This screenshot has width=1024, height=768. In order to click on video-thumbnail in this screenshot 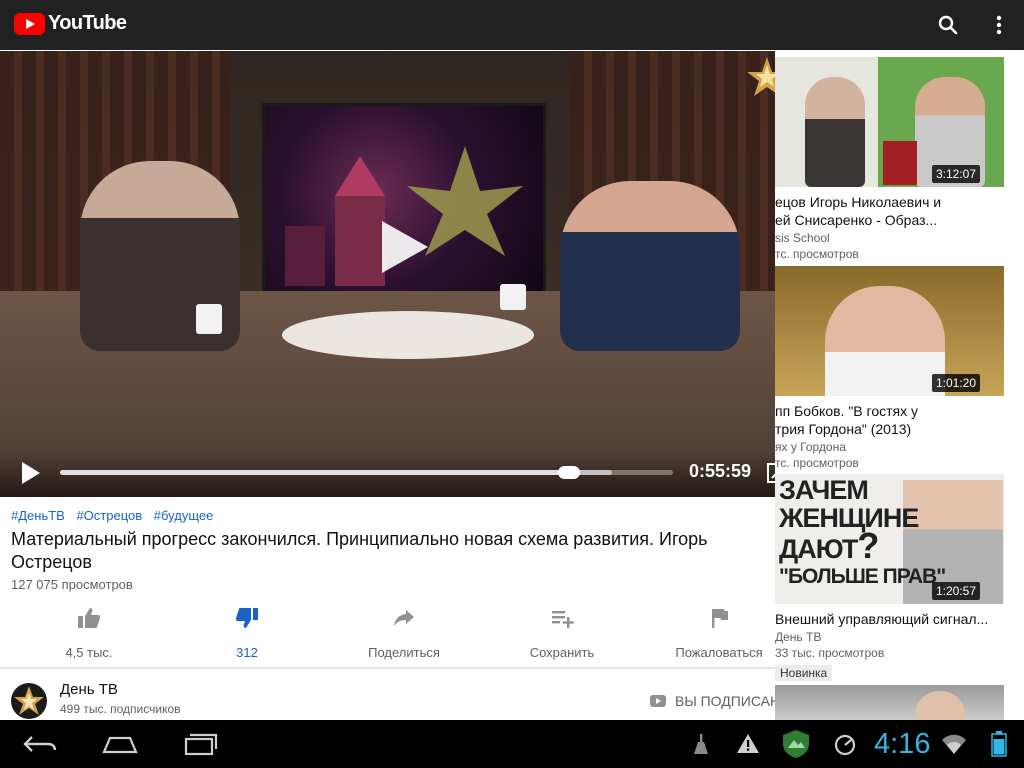, I will do `click(889, 702)`.